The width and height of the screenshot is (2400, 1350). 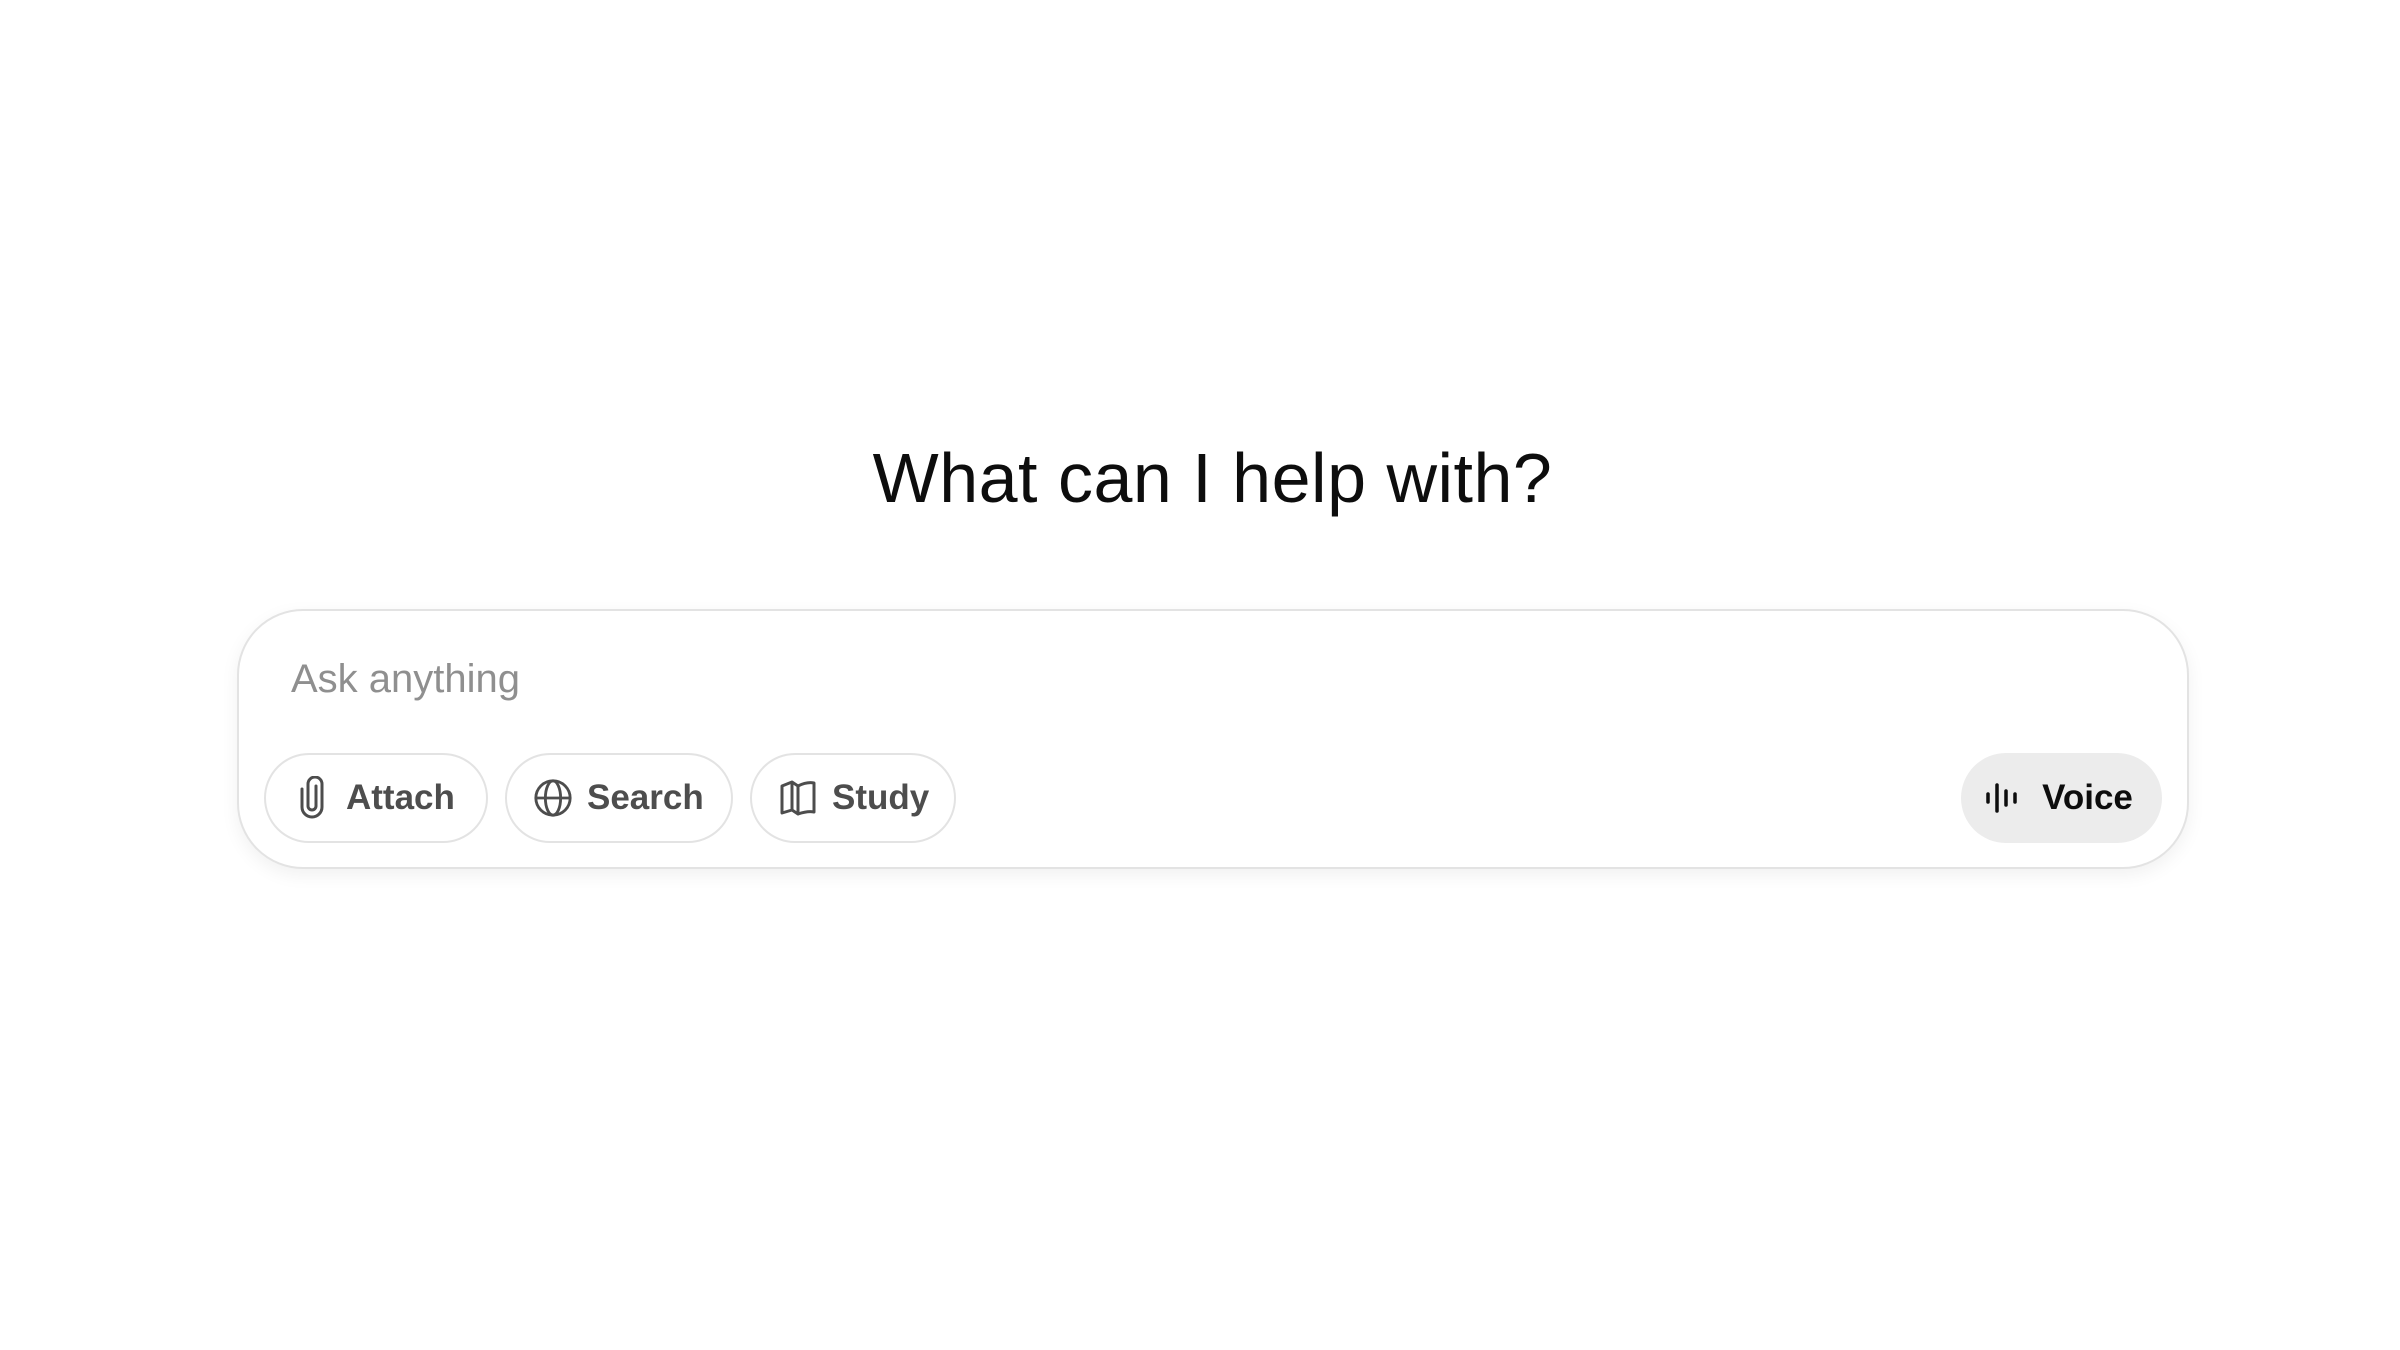 What do you see at coordinates (645, 797) in the screenshot?
I see `search-button-label: Search` at bounding box center [645, 797].